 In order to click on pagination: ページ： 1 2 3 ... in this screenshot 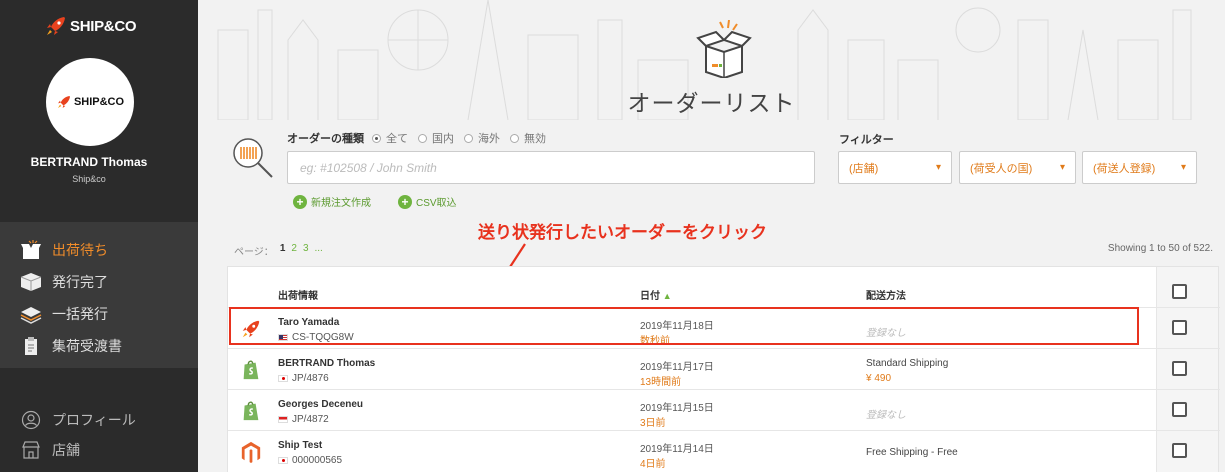, I will do `click(278, 250)`.